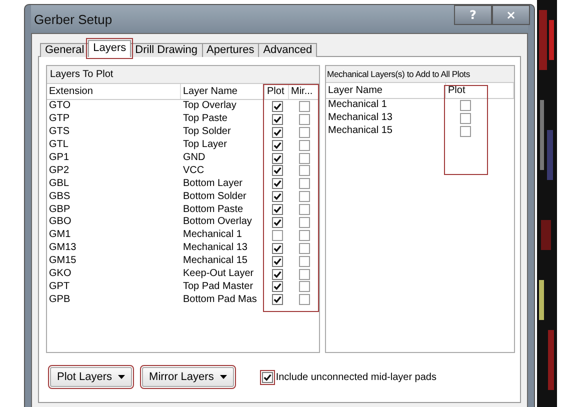  I want to click on tab: Layers, so click(110, 48).